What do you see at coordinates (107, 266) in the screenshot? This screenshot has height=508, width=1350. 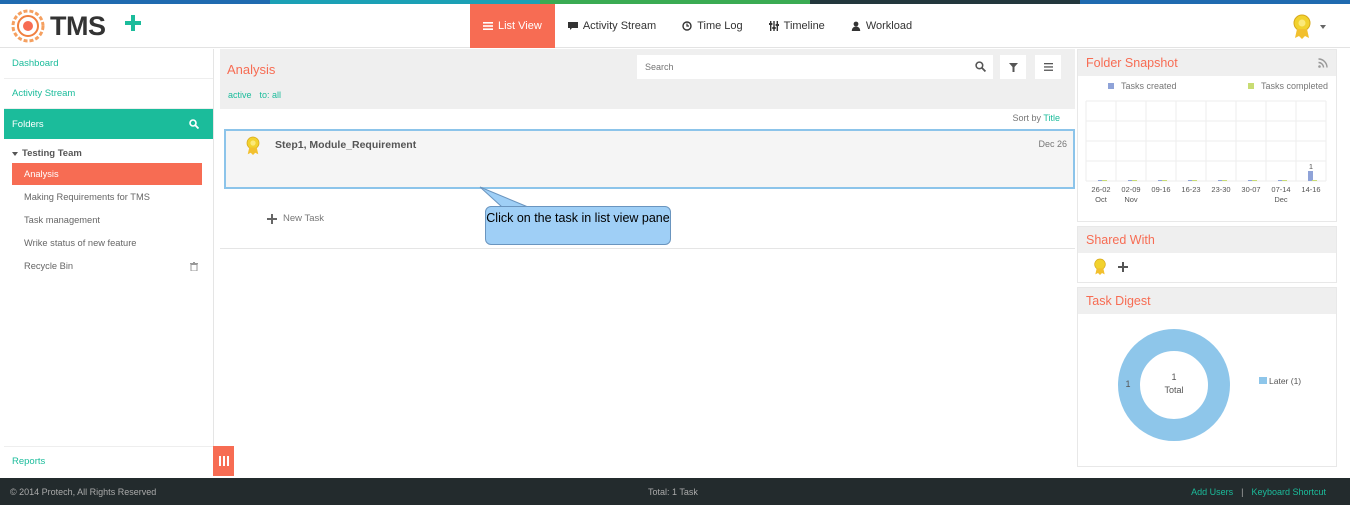 I see `folder-item-recycle-bin: Recycle Bin` at bounding box center [107, 266].